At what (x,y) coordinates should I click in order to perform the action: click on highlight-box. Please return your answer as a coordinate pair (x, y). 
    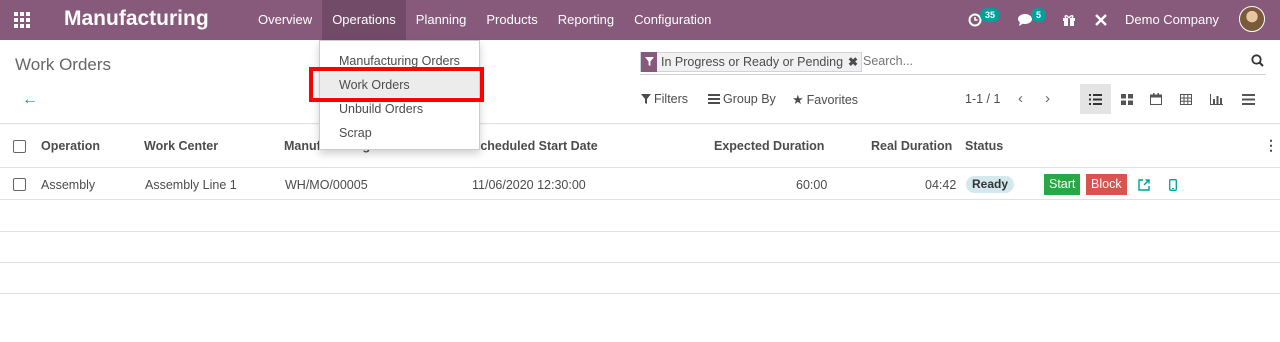
    Looking at the image, I should click on (396, 84).